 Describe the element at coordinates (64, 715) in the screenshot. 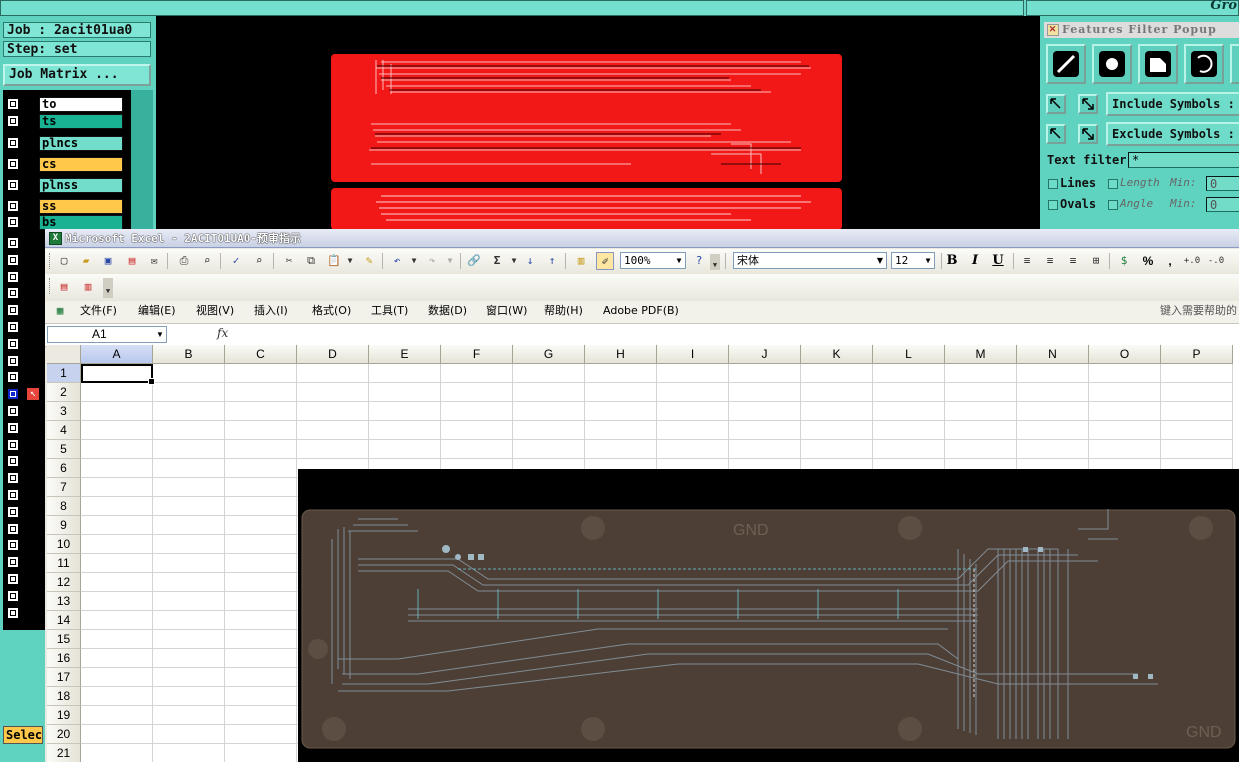

I see `row-header: 19` at that location.